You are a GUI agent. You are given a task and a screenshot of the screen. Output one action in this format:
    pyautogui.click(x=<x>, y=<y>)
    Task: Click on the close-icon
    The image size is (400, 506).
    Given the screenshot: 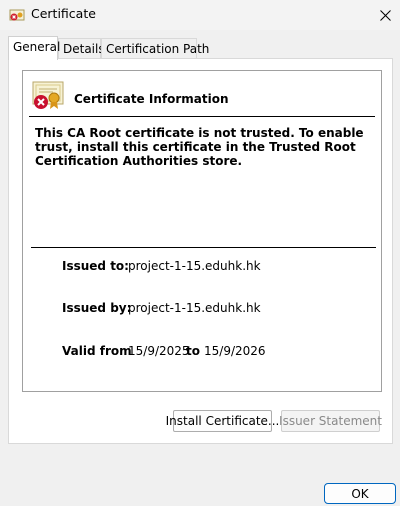 What is the action you would take?
    pyautogui.click(x=385, y=15)
    